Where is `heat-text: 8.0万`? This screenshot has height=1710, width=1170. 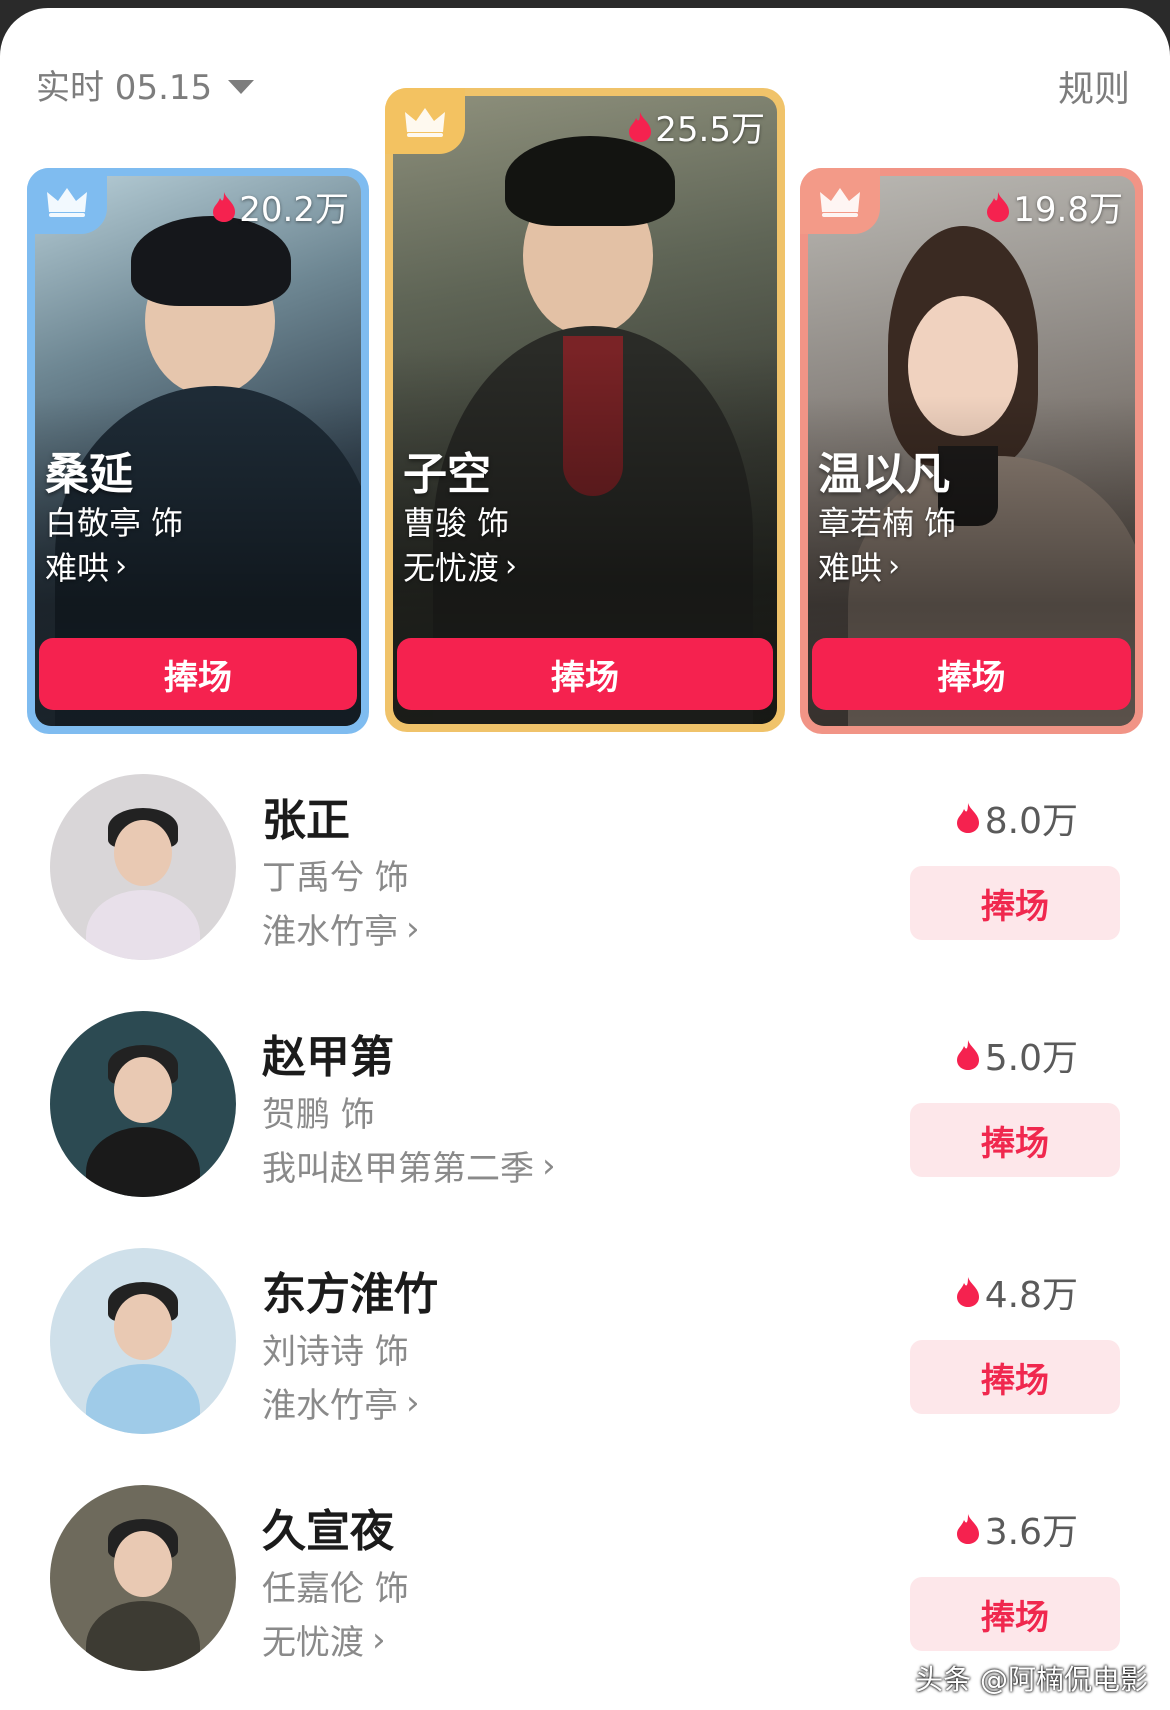 heat-text: 8.0万 is located at coordinates (1031, 821).